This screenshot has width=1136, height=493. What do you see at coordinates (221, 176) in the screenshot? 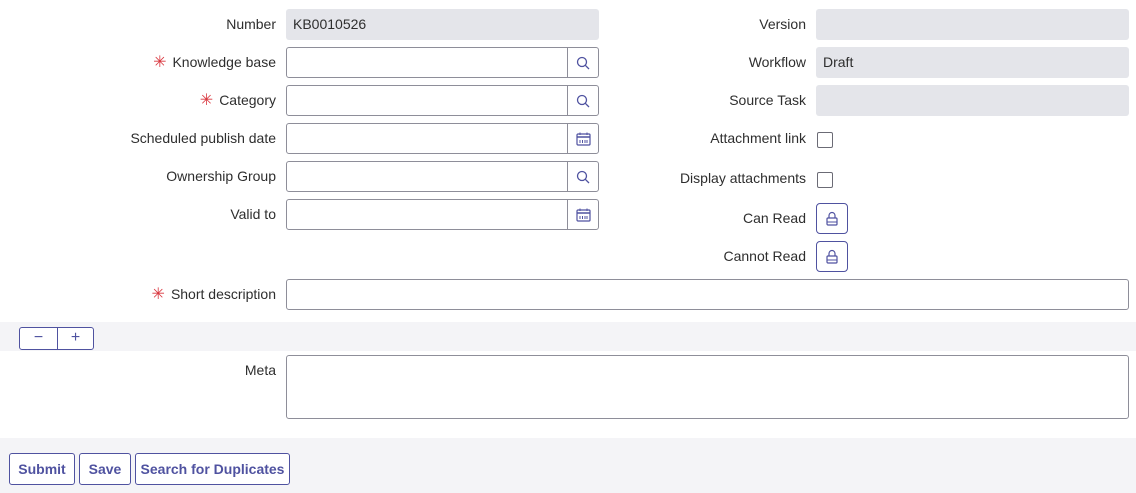
I see `ownership-group-label: Ownership Group` at bounding box center [221, 176].